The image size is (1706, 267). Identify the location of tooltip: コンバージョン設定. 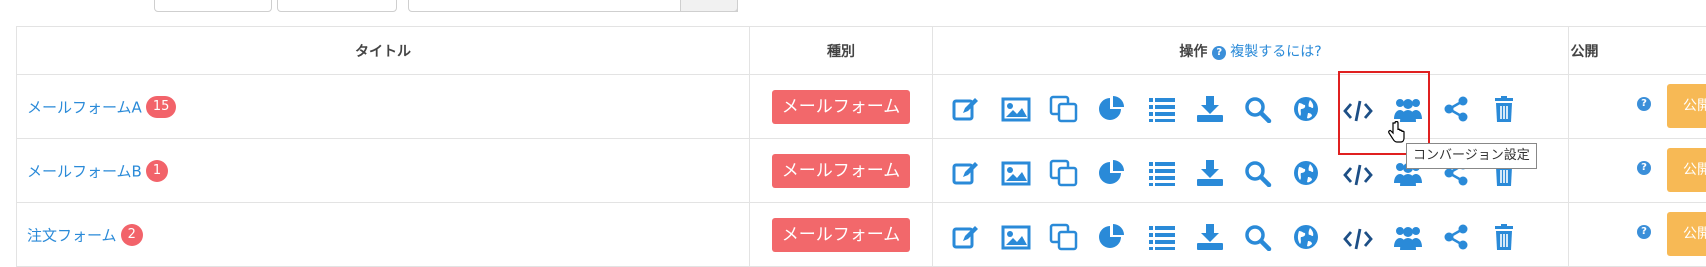
(1471, 156).